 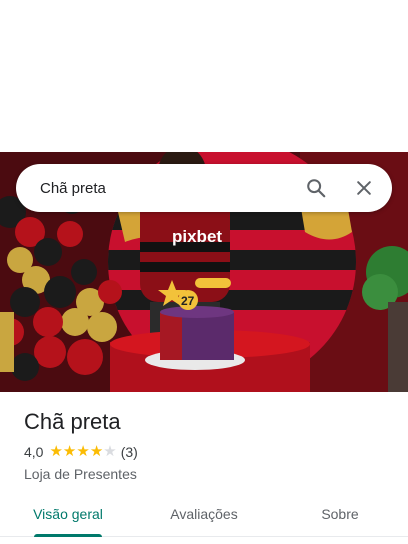 What do you see at coordinates (188, 301) in the screenshot?
I see `cake-number-text: 27` at bounding box center [188, 301].